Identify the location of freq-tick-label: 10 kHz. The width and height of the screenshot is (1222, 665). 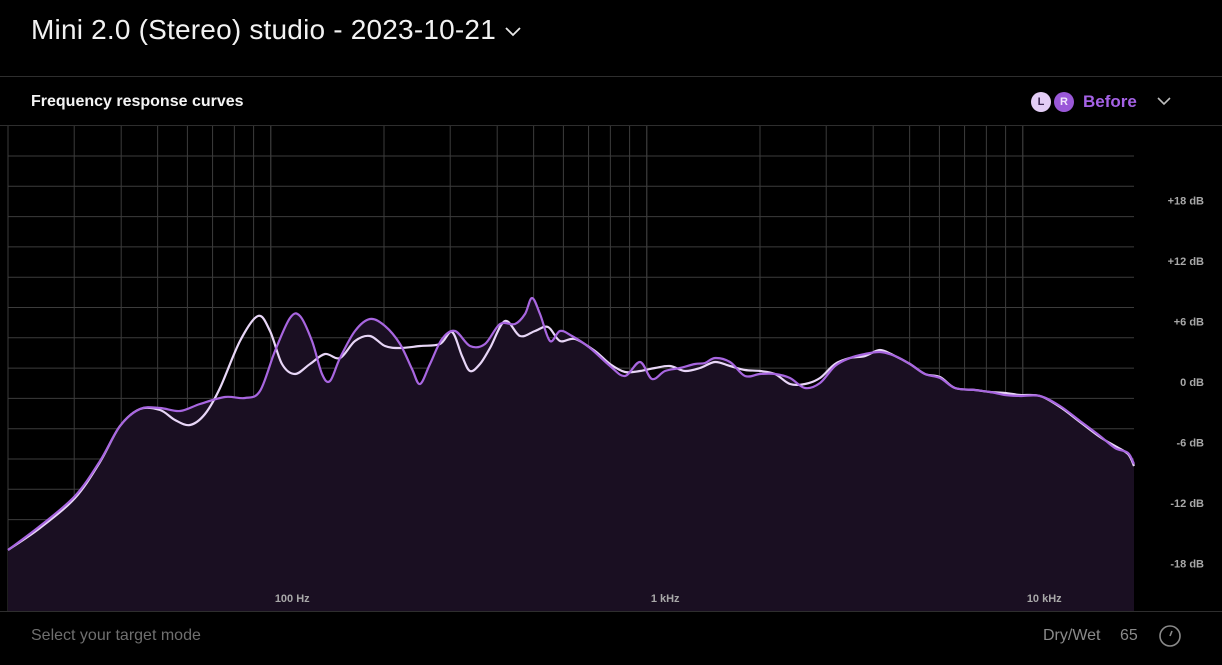
(1044, 599).